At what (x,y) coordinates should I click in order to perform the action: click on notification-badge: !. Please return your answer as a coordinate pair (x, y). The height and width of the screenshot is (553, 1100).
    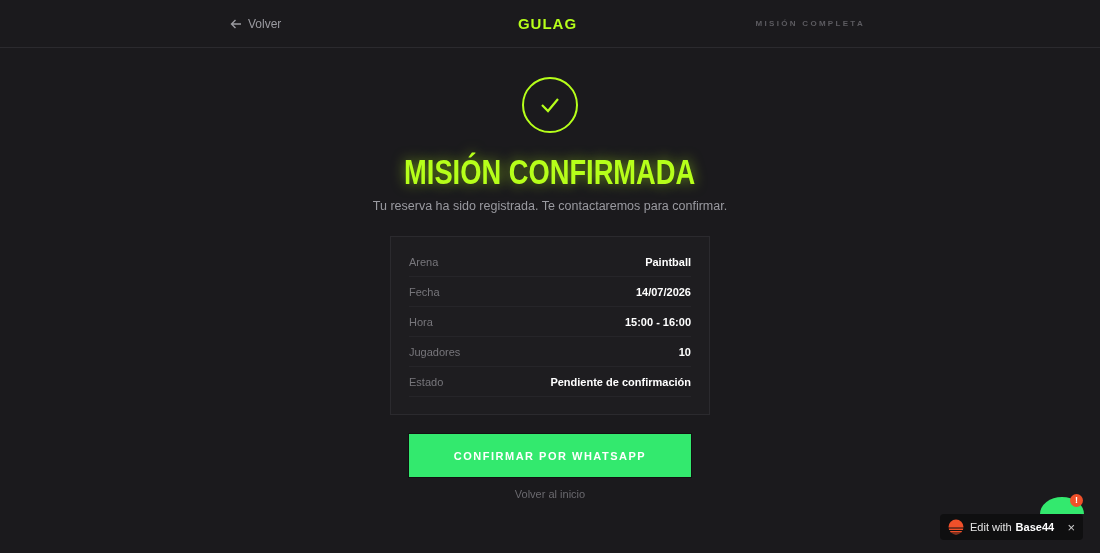
    Looking at the image, I should click on (1076, 500).